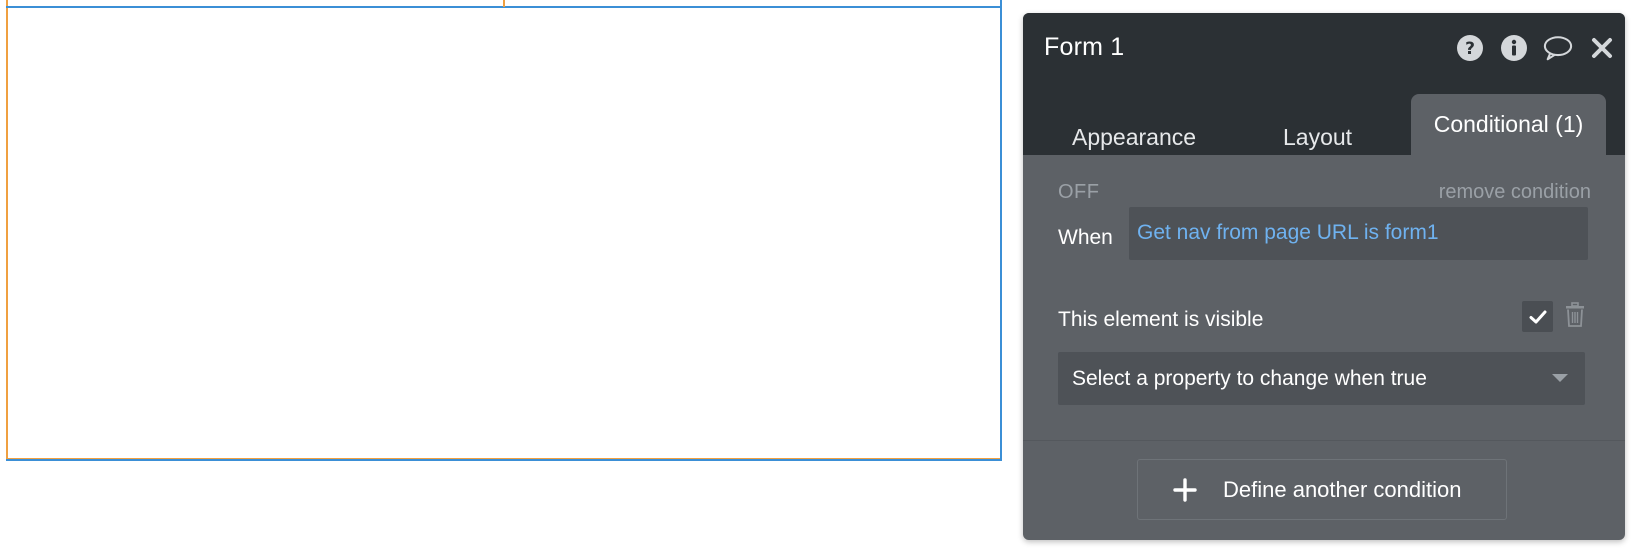  I want to click on comment-icon, so click(1558, 48).